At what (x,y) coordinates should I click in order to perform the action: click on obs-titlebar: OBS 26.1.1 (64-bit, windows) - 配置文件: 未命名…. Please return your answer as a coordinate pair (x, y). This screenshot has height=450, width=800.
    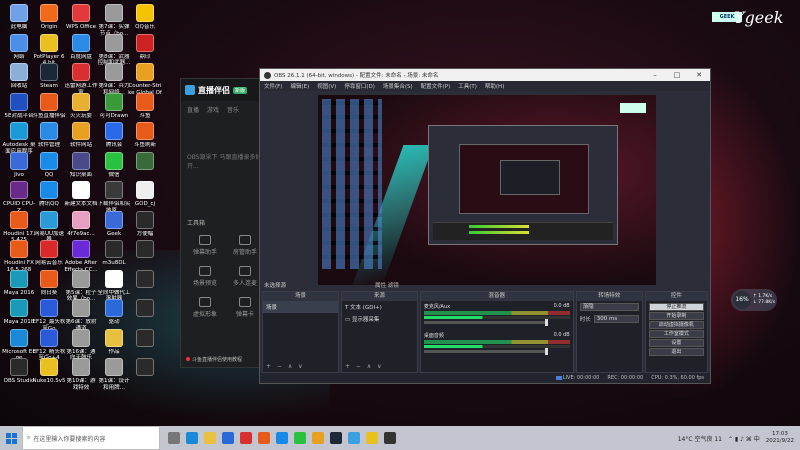
    Looking at the image, I should click on (485, 75).